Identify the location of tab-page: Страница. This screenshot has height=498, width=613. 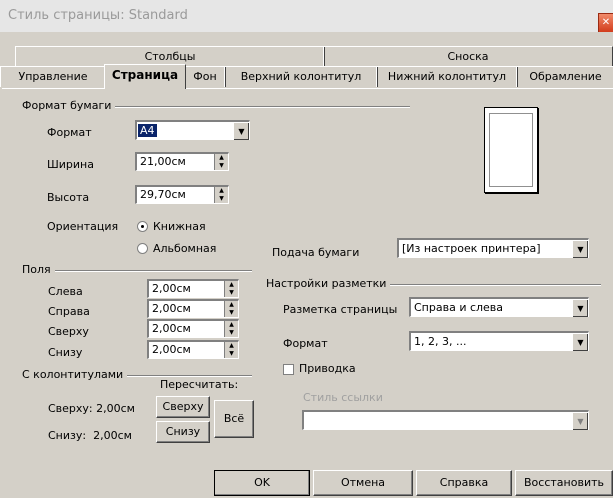
(145, 76).